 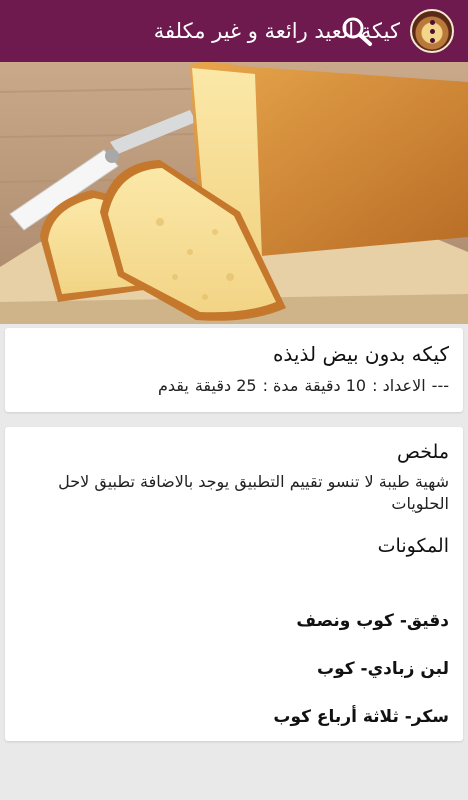 What do you see at coordinates (280, 385) in the screenshot?
I see `cook-label: مدة :` at bounding box center [280, 385].